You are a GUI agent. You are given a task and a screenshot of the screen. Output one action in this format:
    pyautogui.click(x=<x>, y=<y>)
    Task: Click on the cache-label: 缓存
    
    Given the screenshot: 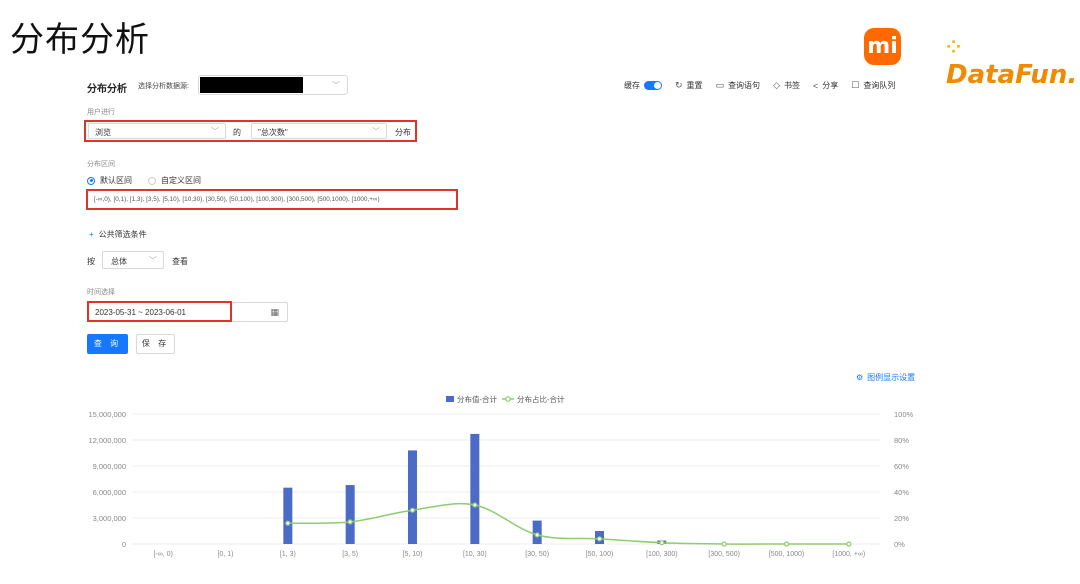 What is the action you would take?
    pyautogui.click(x=632, y=85)
    